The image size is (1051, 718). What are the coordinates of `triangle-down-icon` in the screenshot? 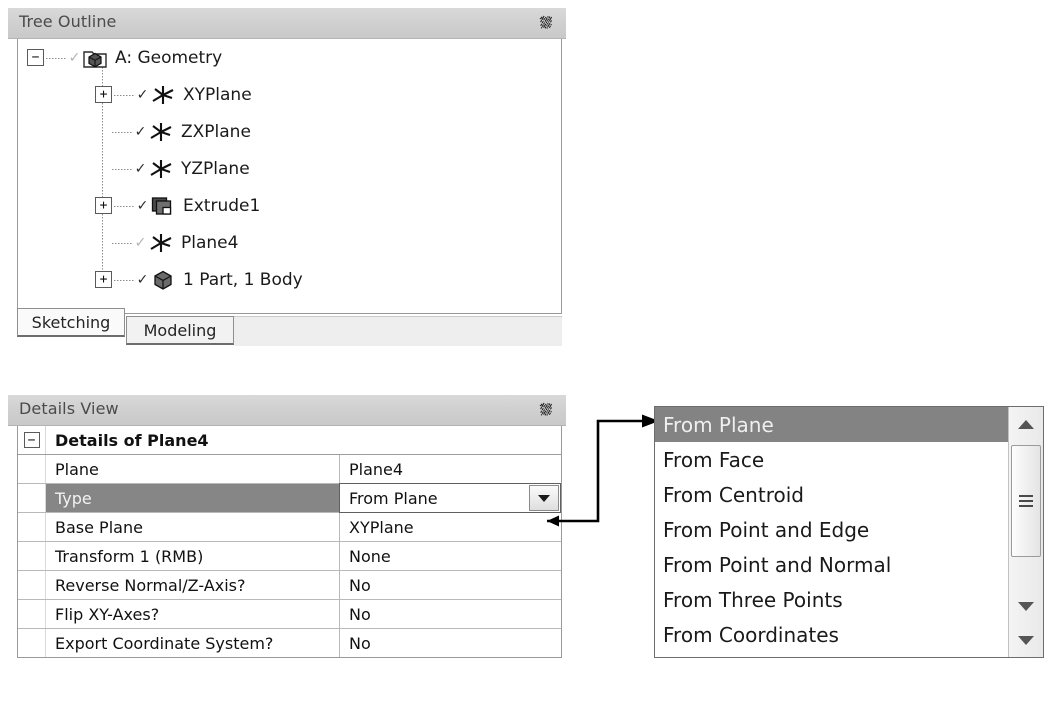 It's located at (1026, 606).